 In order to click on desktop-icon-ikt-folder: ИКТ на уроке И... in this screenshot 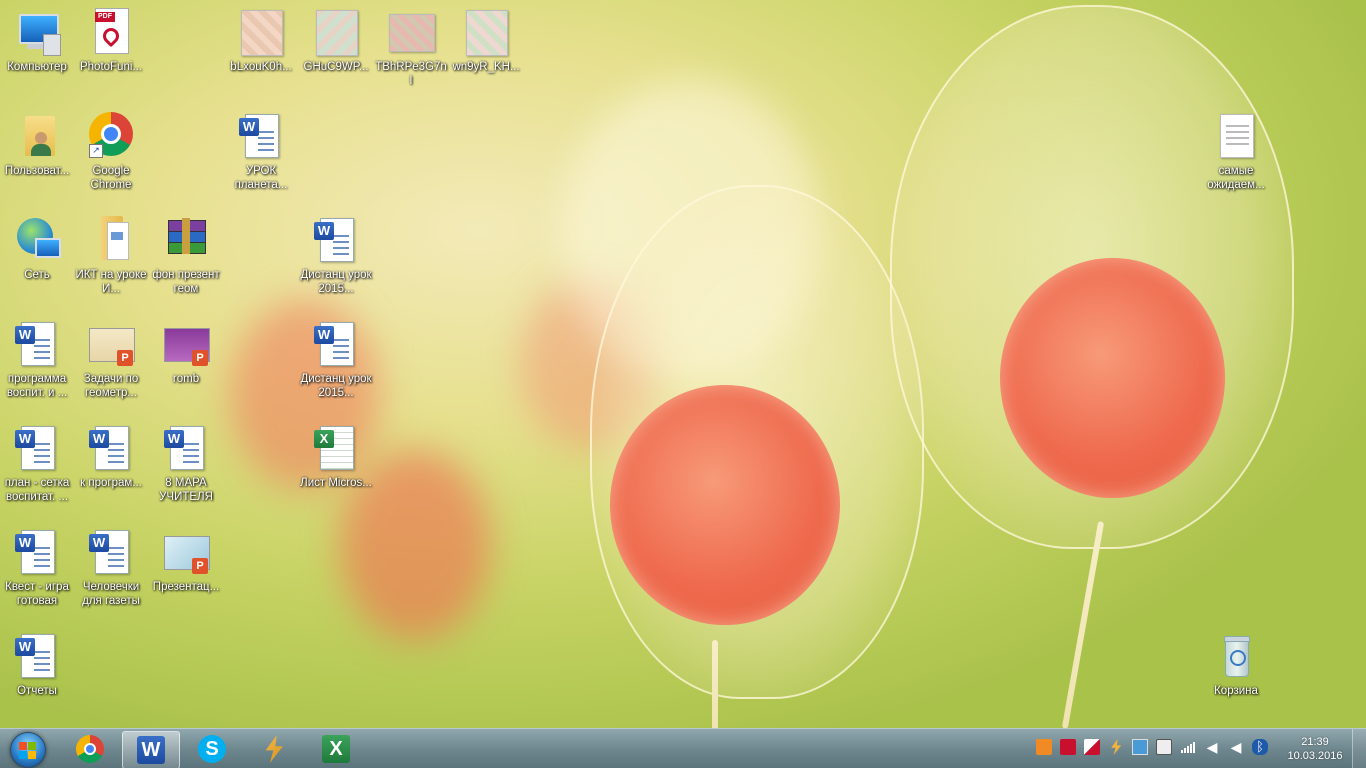, I will do `click(111, 256)`.